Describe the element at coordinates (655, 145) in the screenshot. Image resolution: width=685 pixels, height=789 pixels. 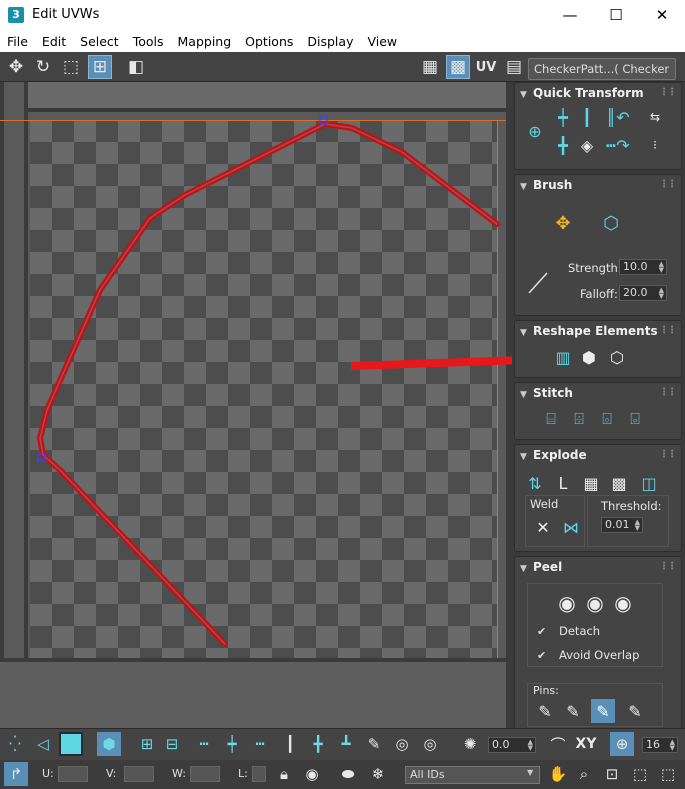
I see `pivot-icon: ⁝` at that location.